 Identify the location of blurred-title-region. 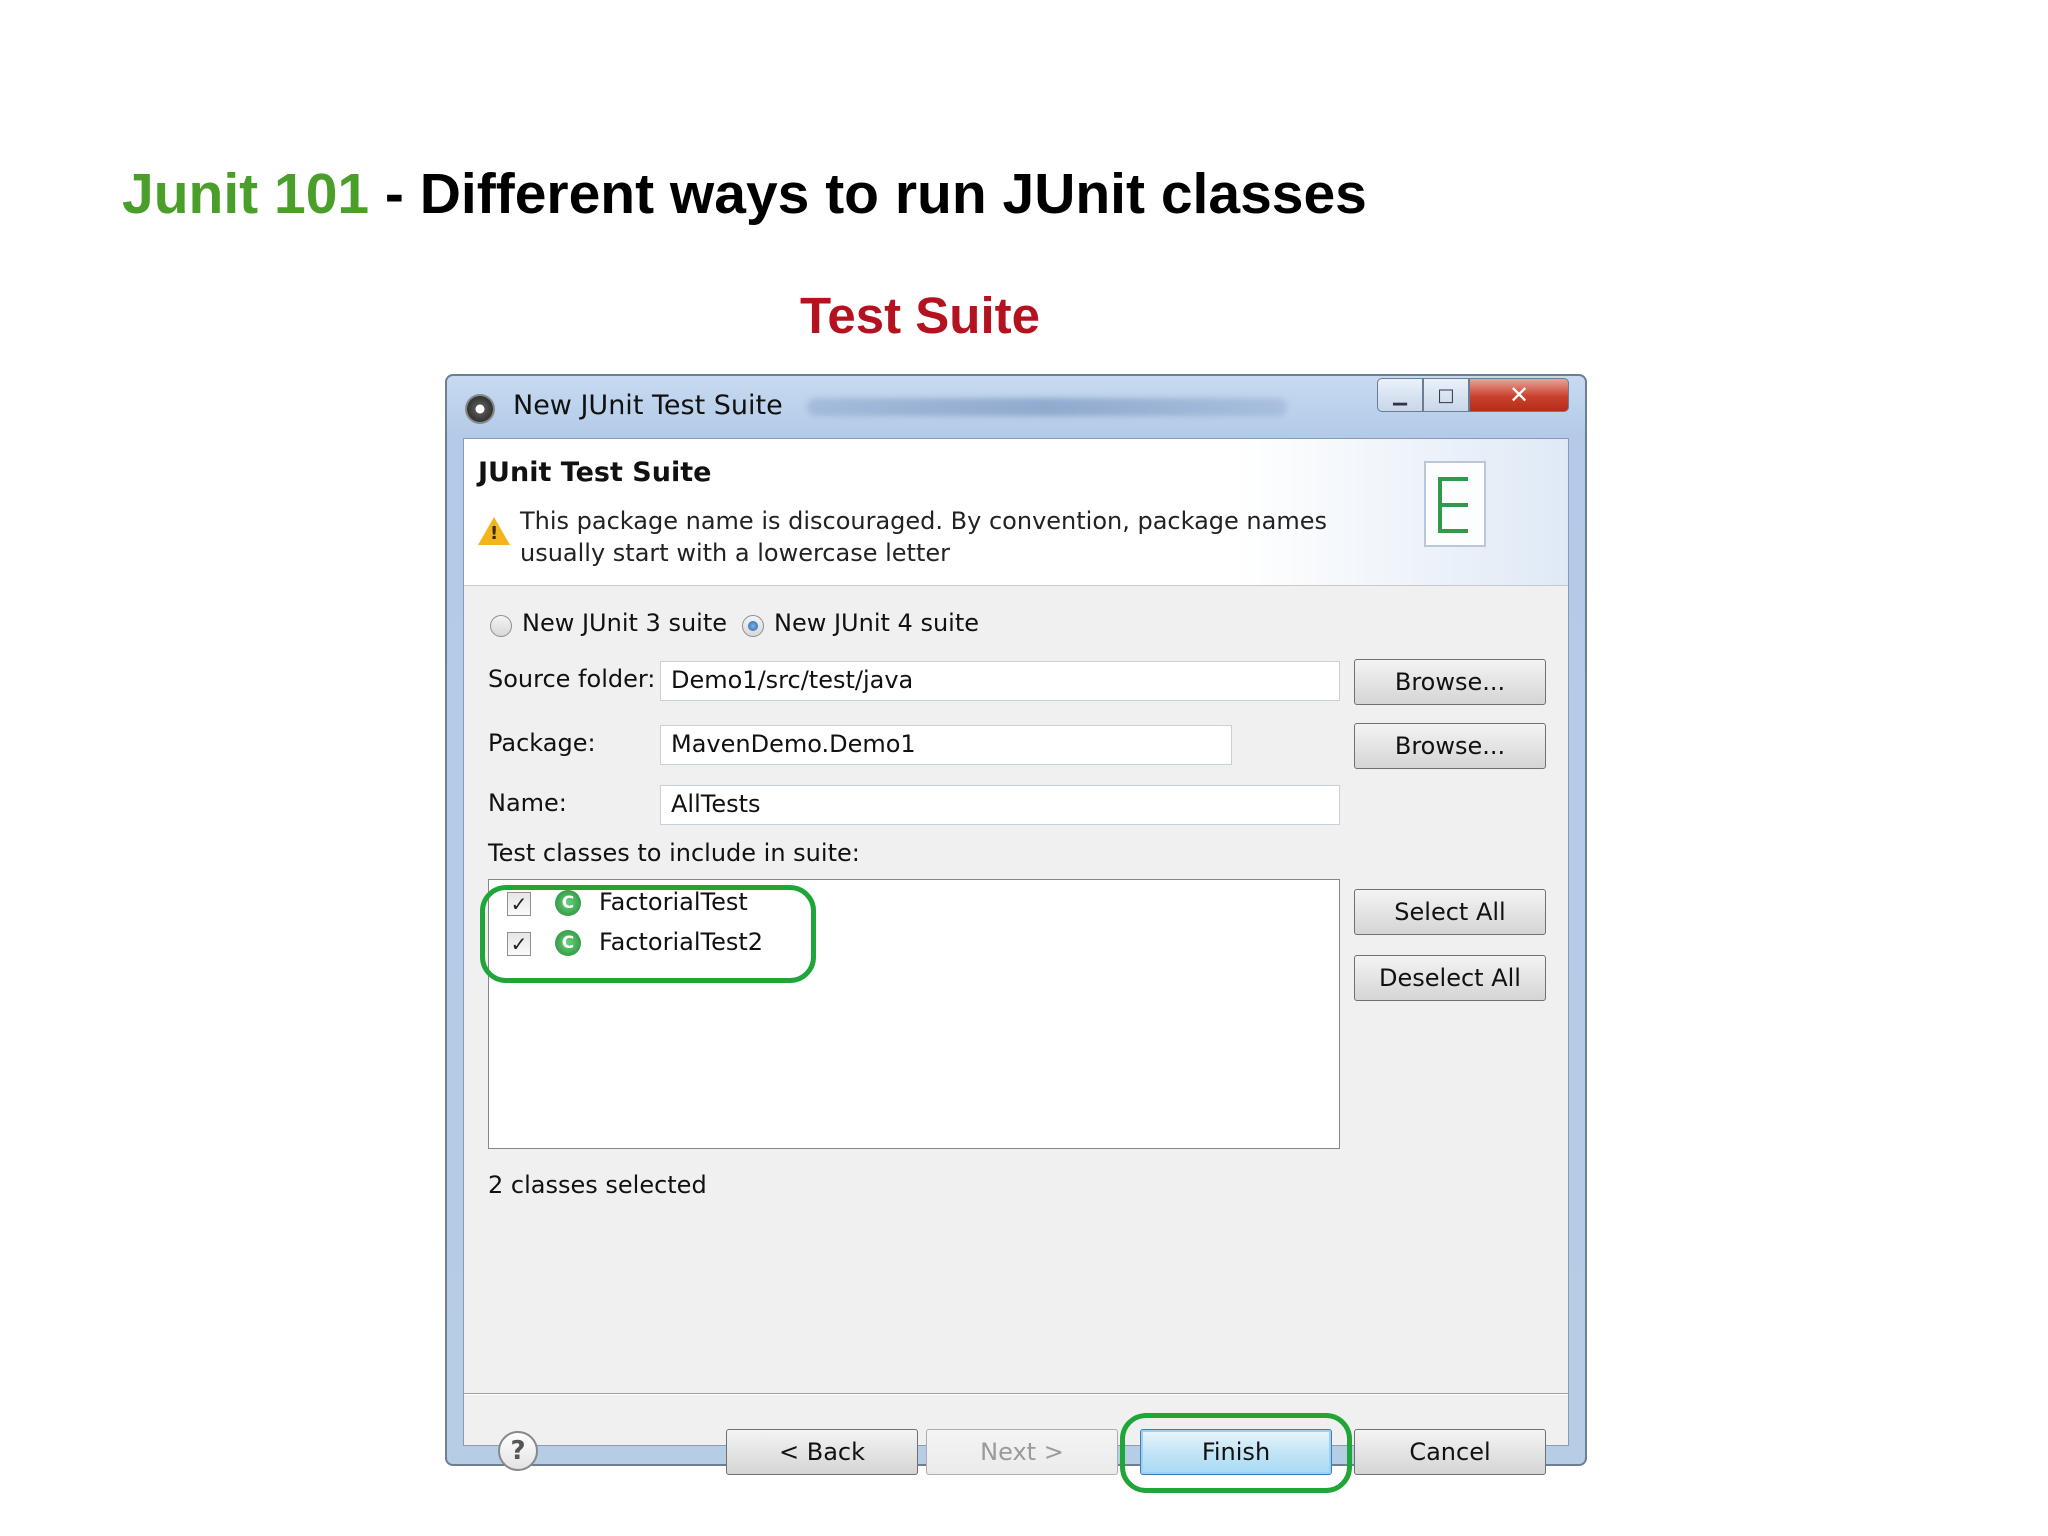
(1047, 407).